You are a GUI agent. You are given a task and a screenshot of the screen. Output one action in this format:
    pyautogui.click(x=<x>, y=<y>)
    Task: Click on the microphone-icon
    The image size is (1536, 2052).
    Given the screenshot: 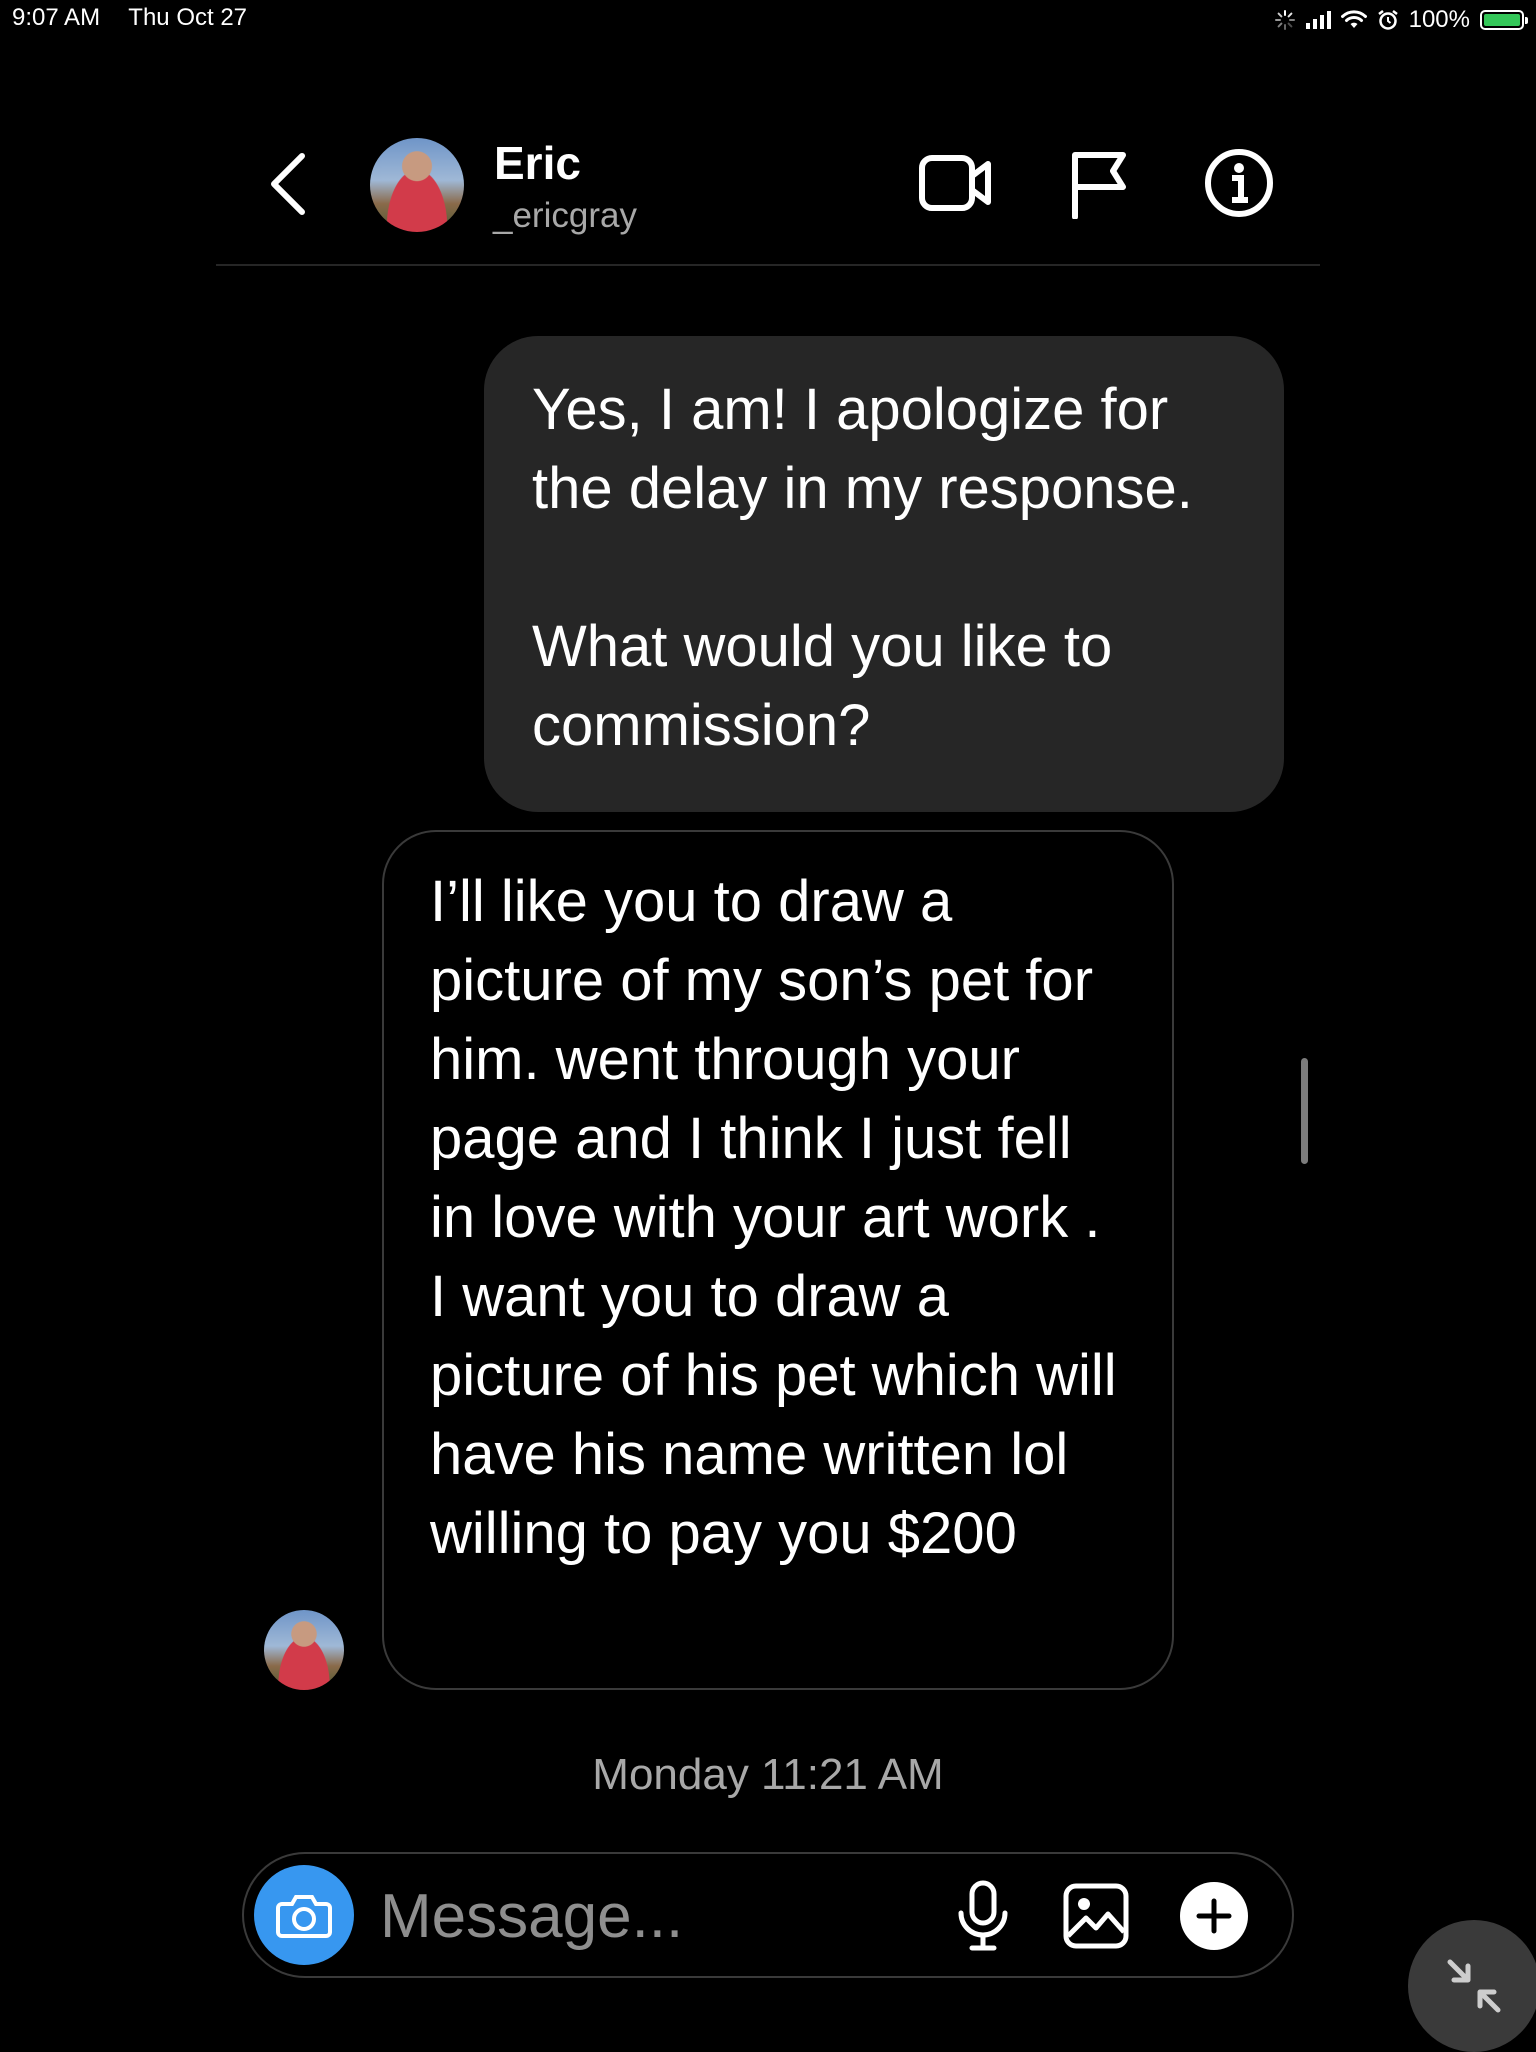 What is the action you would take?
    pyautogui.click(x=983, y=1915)
    